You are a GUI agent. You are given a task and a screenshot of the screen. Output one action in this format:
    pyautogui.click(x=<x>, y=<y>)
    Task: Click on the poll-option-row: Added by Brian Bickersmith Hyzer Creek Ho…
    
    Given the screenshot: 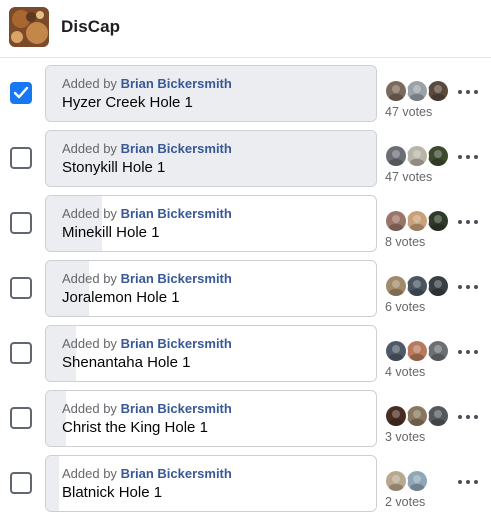 What is the action you would take?
    pyautogui.click(x=245, y=94)
    